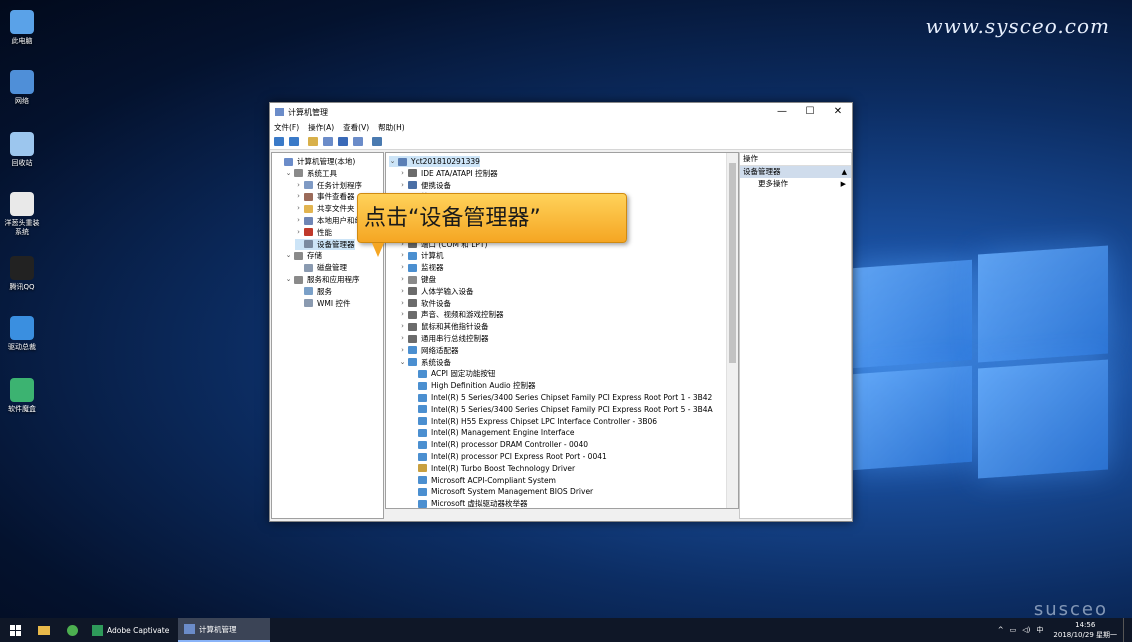 This screenshot has height=642, width=1132. What do you see at coordinates (324, 196) in the screenshot?
I see `tree-item: › 事件查看器` at bounding box center [324, 196].